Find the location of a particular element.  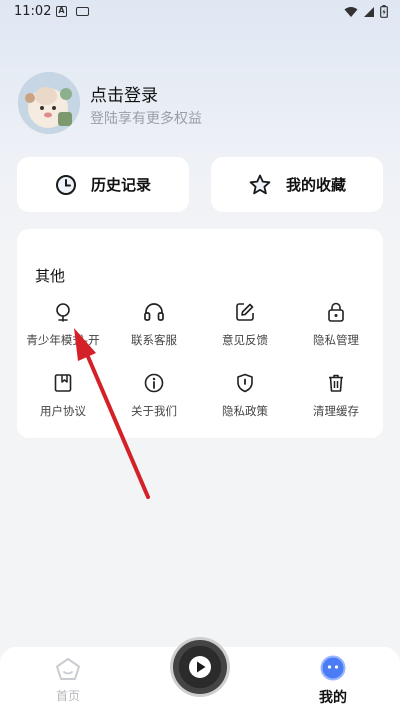

play-icon is located at coordinates (200, 667).